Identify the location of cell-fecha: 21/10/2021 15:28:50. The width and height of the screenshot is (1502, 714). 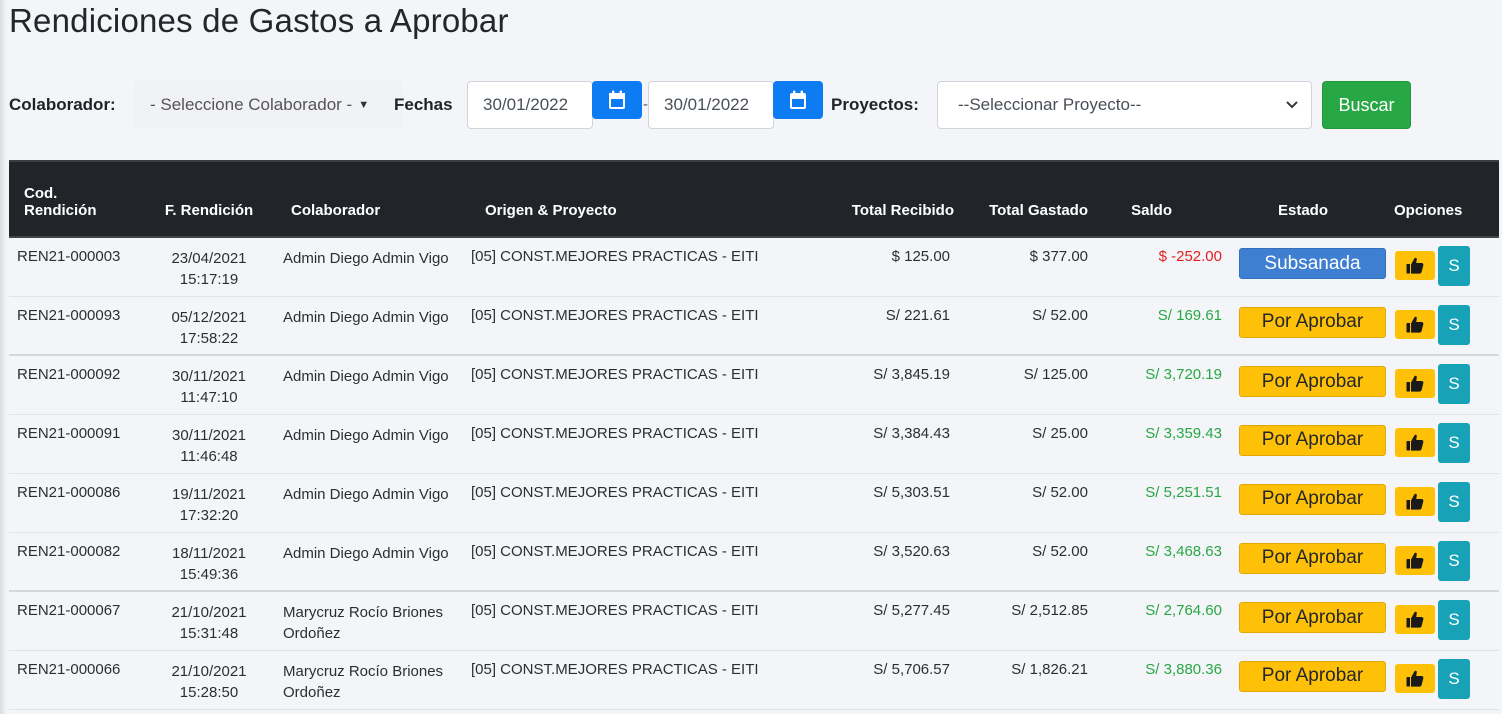
(209, 679).